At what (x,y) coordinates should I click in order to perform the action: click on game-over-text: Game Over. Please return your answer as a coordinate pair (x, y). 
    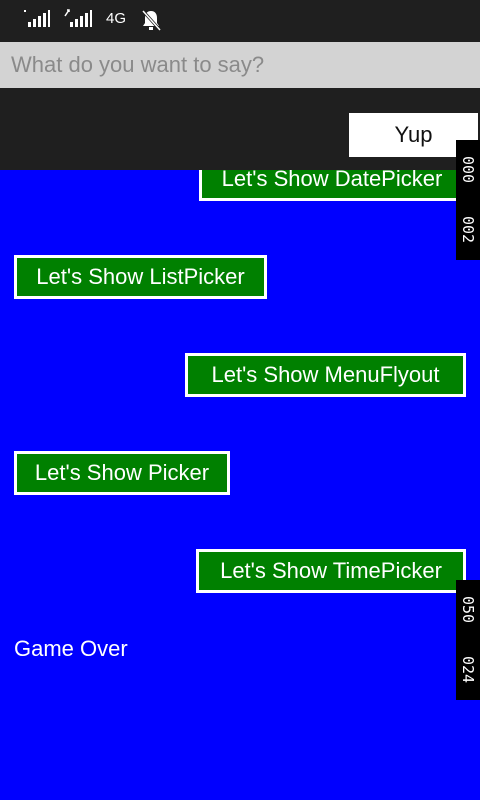
    Looking at the image, I should click on (71, 648).